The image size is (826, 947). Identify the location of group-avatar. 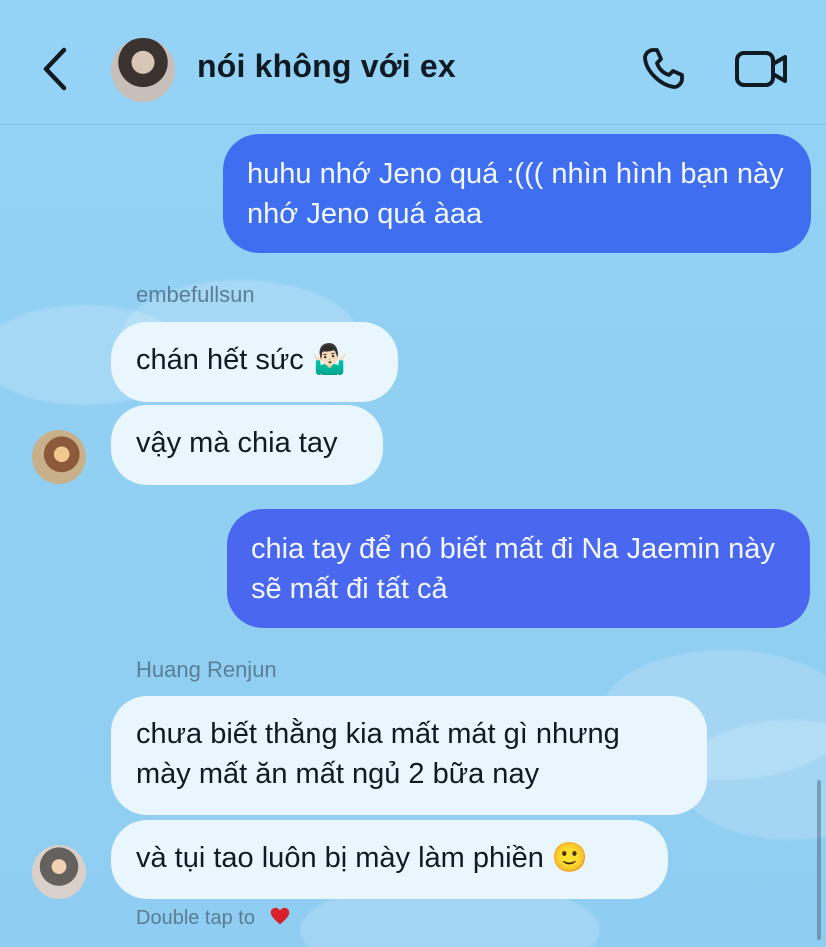
(143, 70).